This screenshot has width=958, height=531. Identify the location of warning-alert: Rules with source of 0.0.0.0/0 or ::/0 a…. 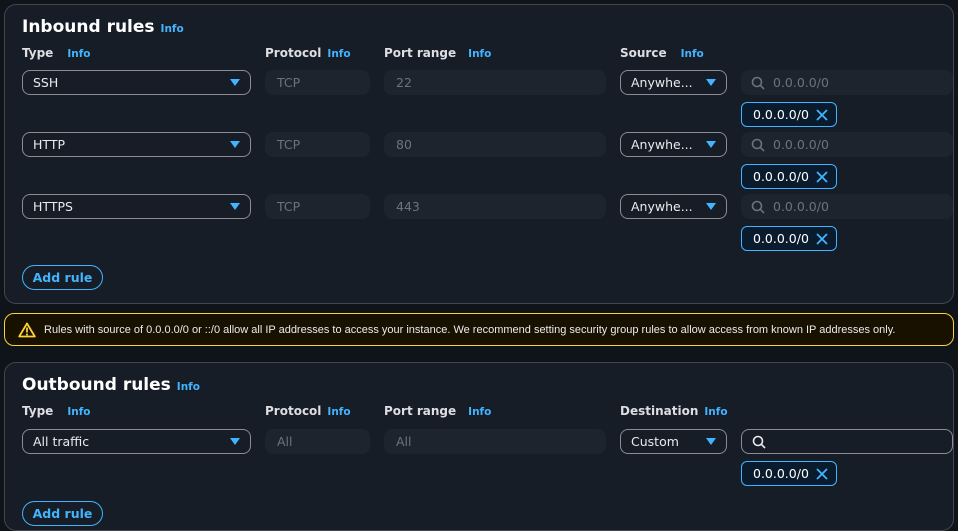
(479, 329).